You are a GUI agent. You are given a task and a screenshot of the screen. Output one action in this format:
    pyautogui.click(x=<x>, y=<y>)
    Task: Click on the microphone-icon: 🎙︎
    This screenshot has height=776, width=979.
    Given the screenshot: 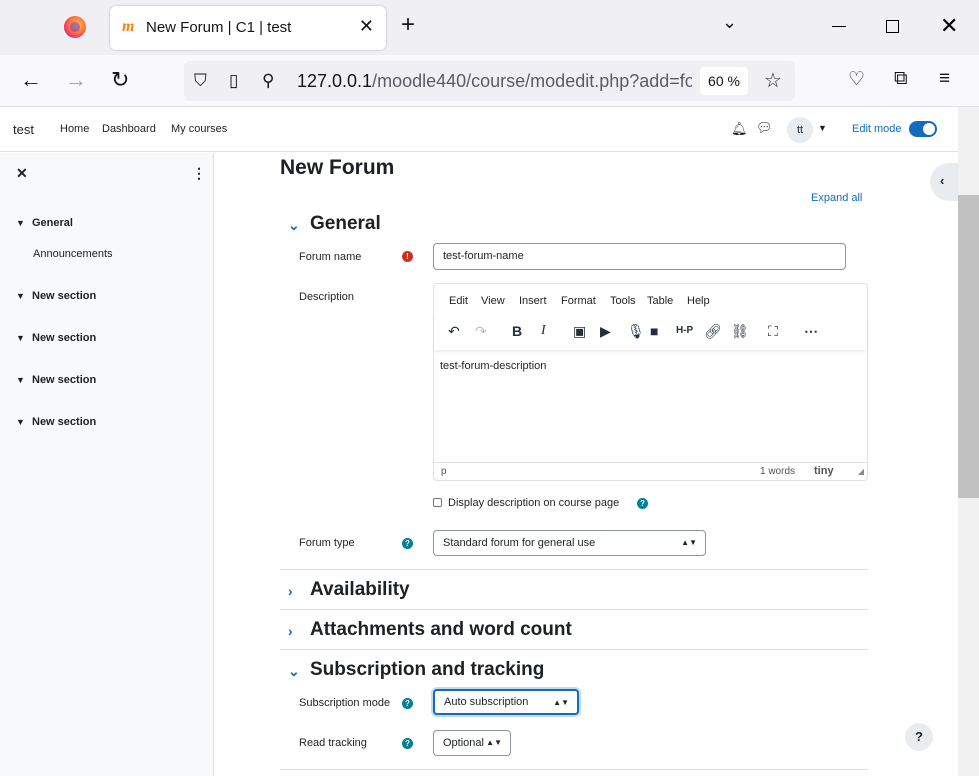 What is the action you would take?
    pyautogui.click(x=636, y=331)
    